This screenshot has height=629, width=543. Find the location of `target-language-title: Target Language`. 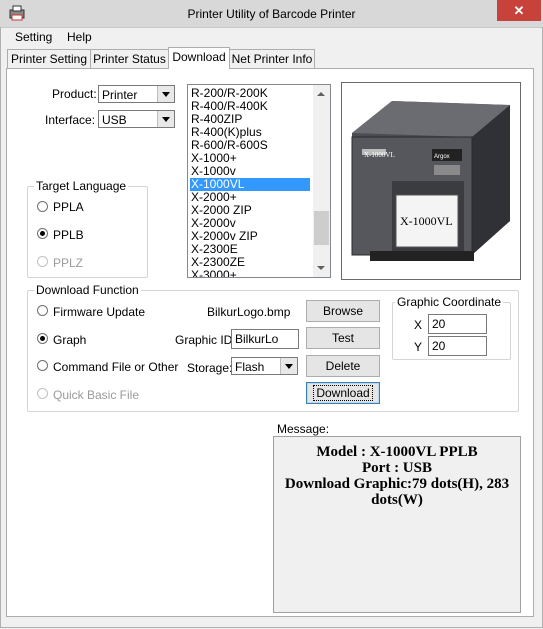

target-language-title: Target Language is located at coordinates (81, 186).